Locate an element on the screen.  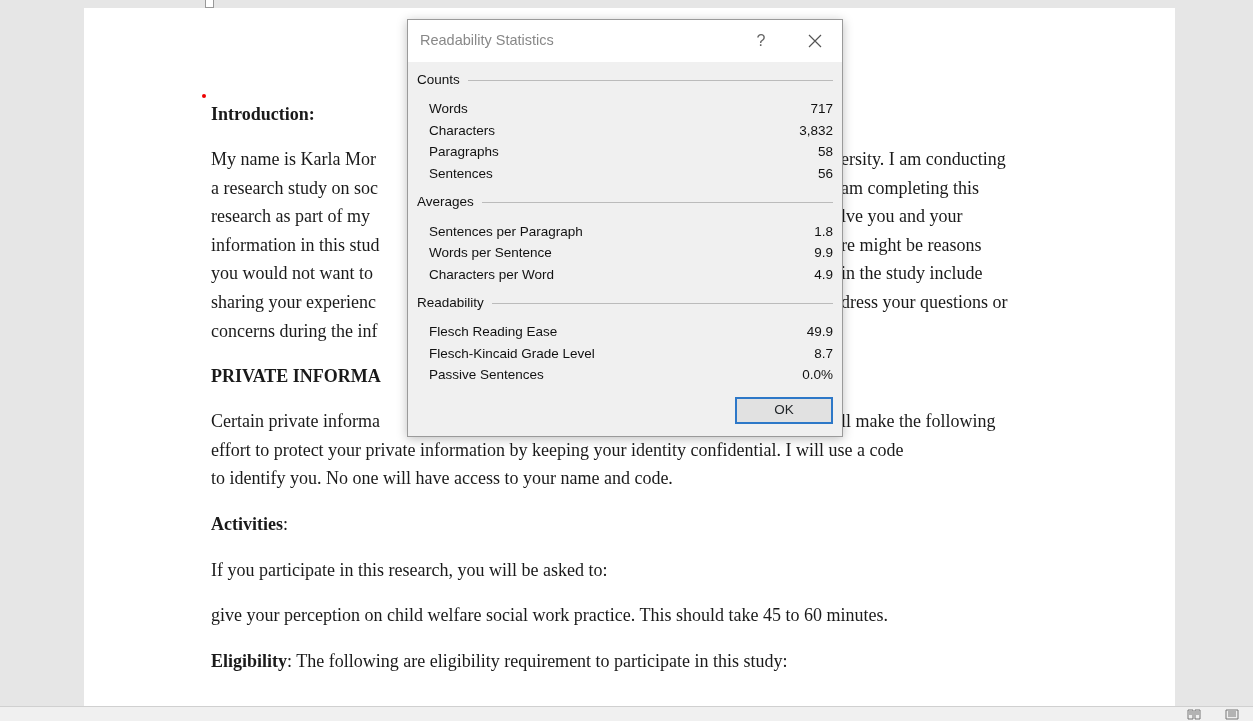
paragraph-line: research as part of my is located at coordinates (290, 217).